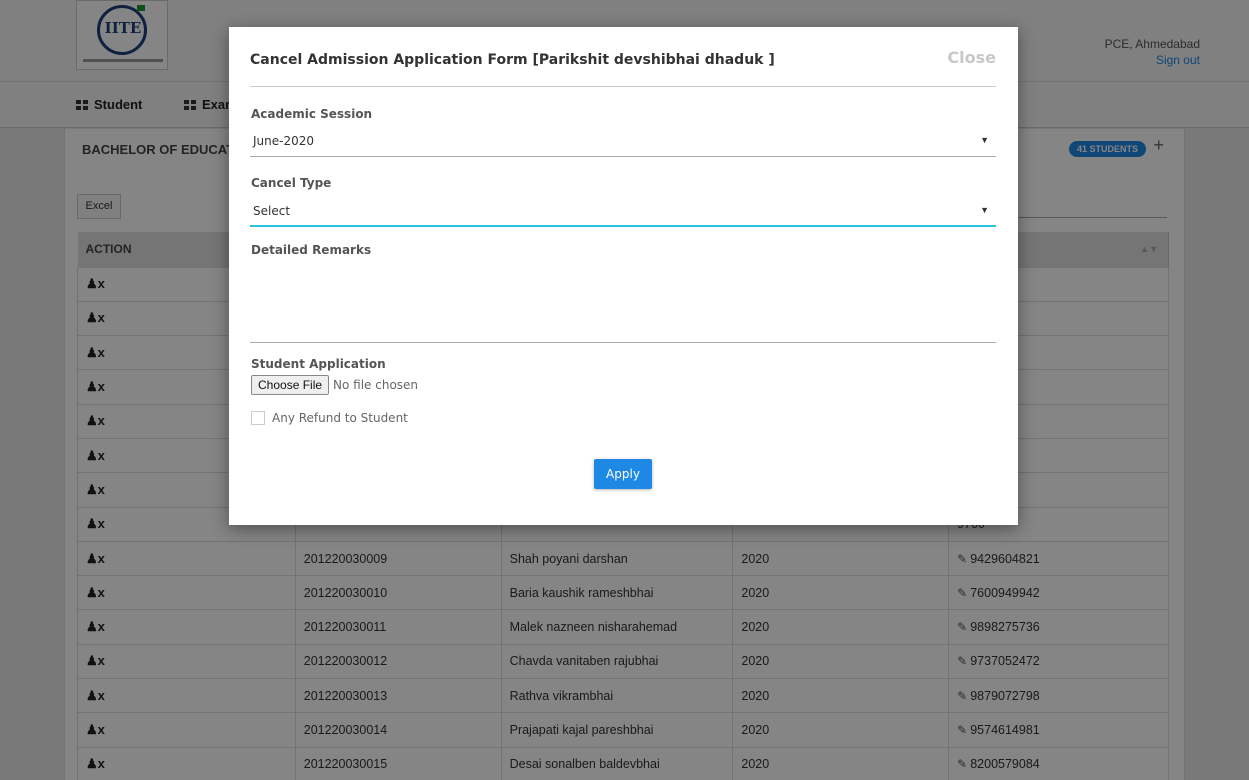  Describe the element at coordinates (258, 418) in the screenshot. I see `refund-checkbox` at that location.